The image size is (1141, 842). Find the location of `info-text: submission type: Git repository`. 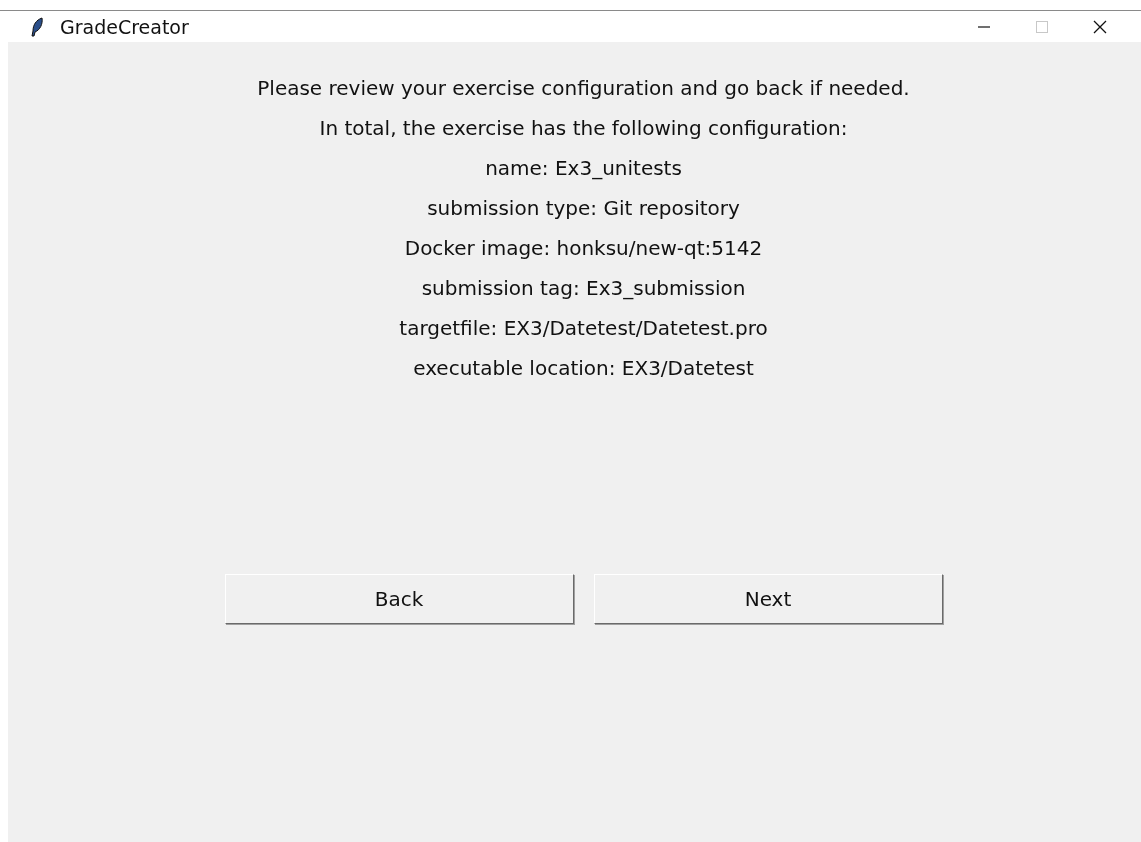

info-text: submission type: Git repository is located at coordinates (583, 208).